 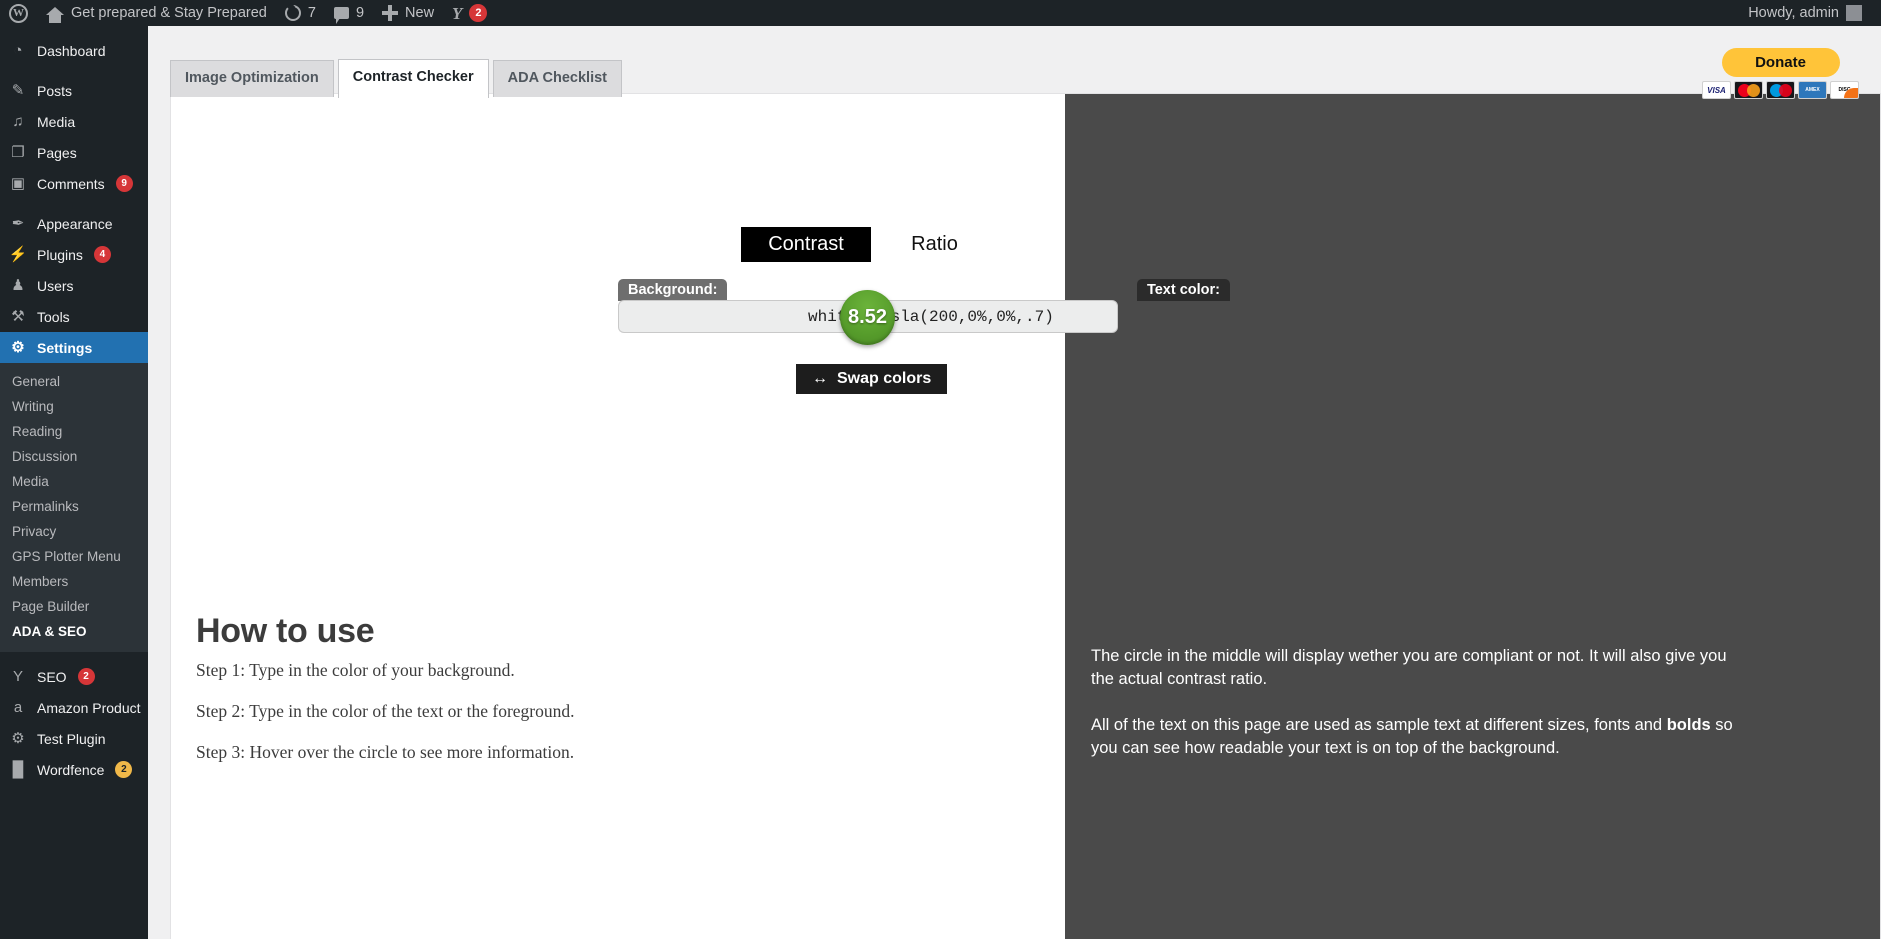 What do you see at coordinates (74, 406) in the screenshot?
I see `submenu-item-writing: Writing` at bounding box center [74, 406].